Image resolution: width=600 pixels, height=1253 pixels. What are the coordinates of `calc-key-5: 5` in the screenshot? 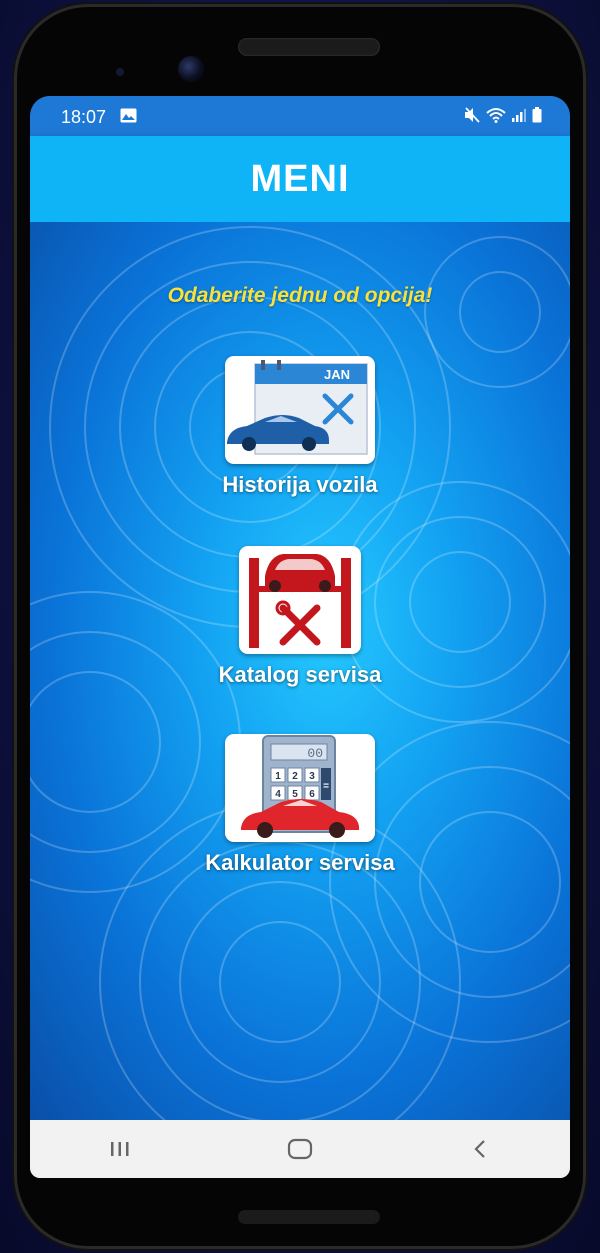 It's located at (295, 794).